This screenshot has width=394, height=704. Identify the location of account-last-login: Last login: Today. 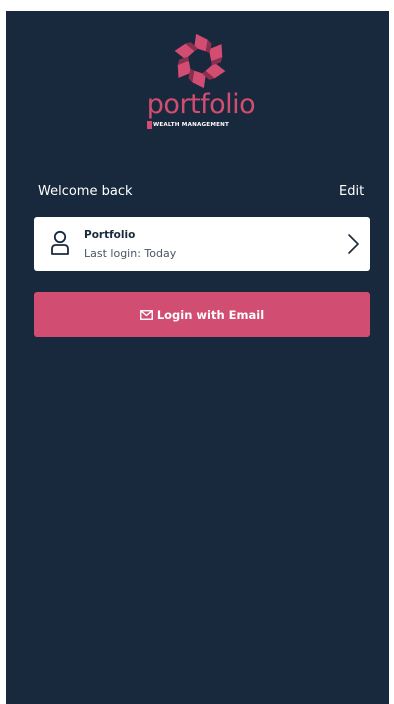
(130, 253).